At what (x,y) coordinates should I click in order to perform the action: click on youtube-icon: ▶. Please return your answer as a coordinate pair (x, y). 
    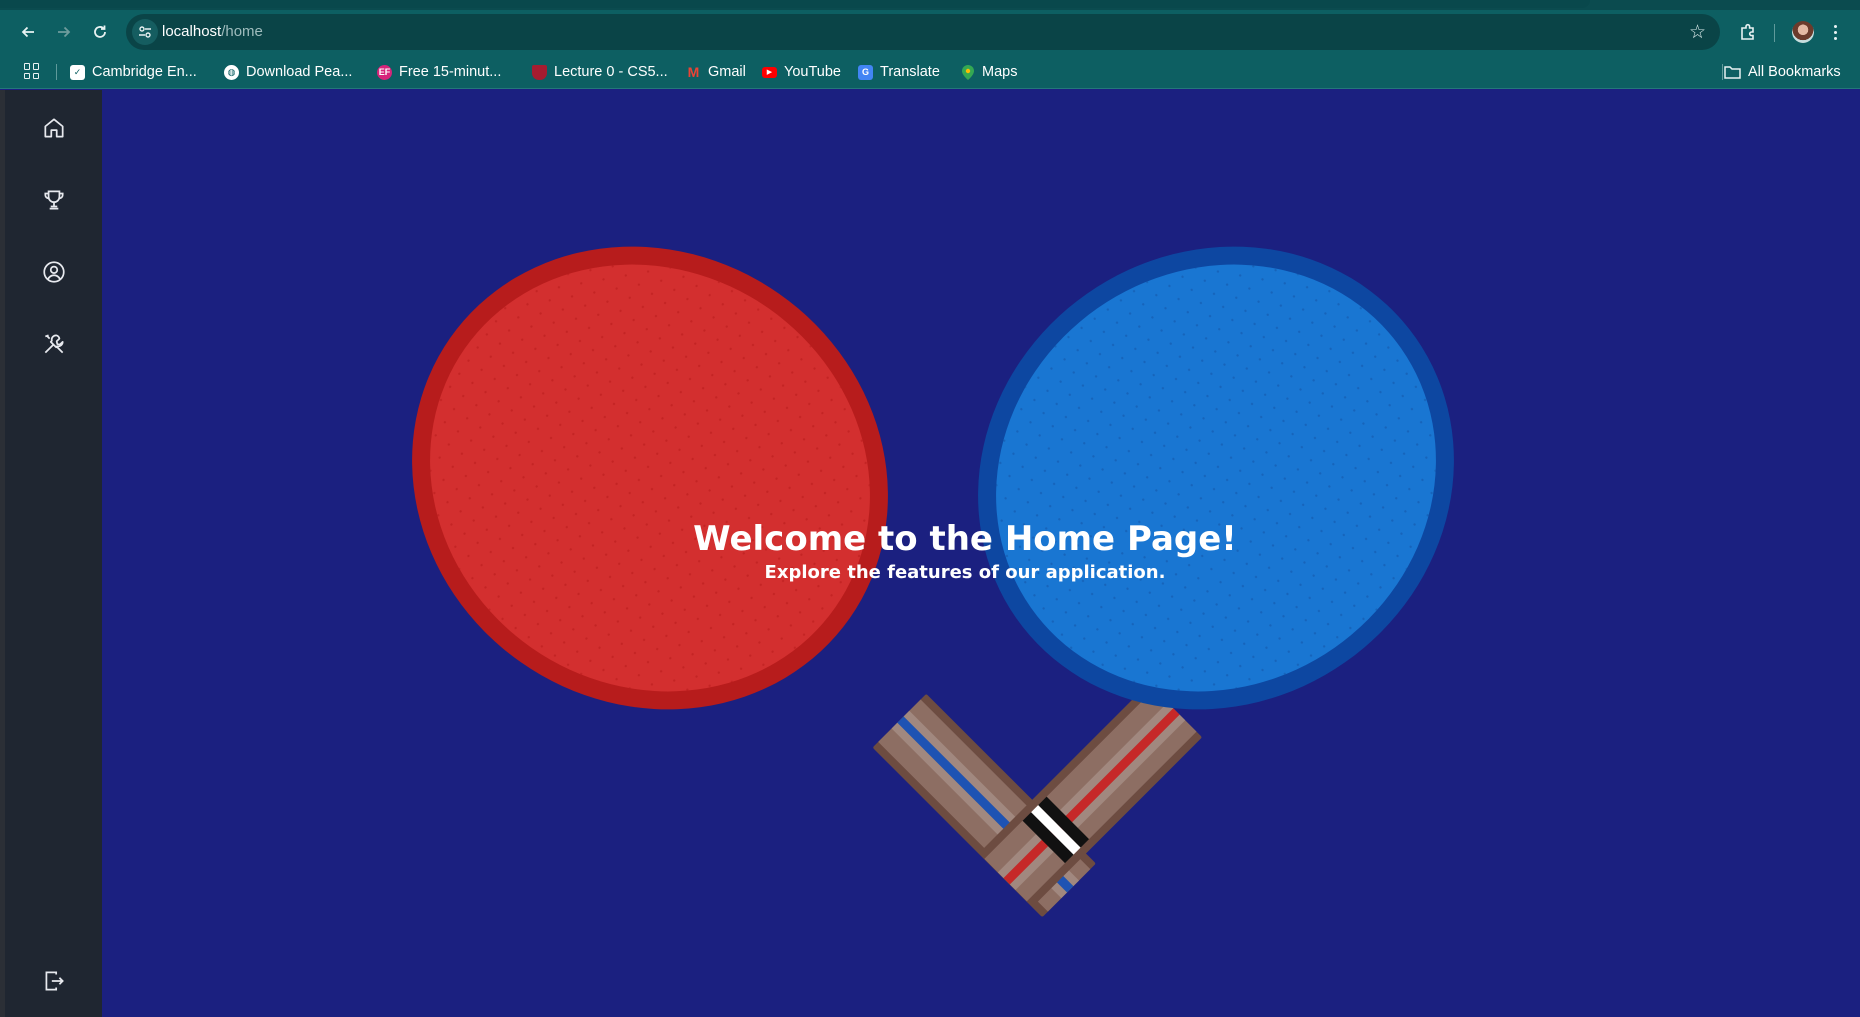
    Looking at the image, I should click on (769, 72).